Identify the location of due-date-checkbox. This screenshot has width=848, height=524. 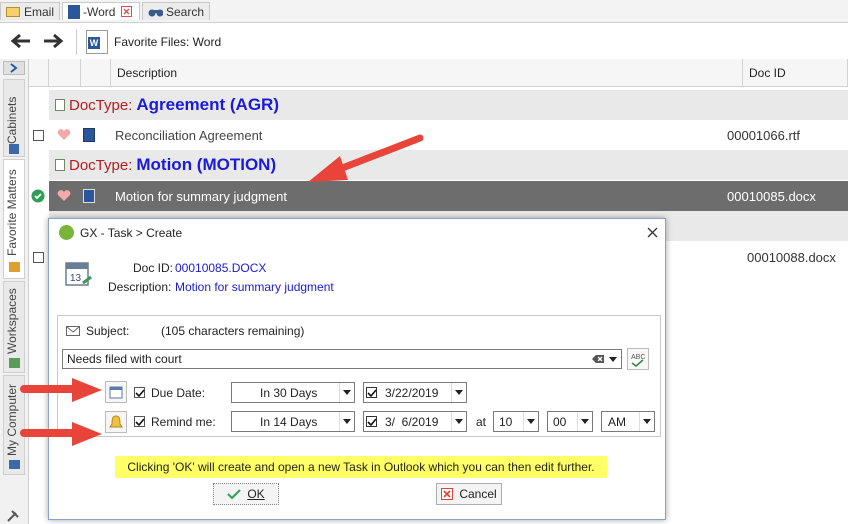
(139, 392).